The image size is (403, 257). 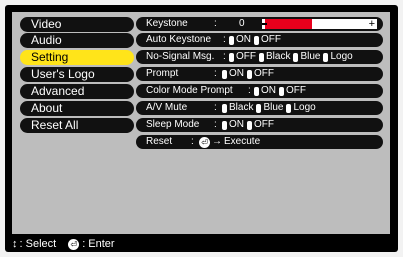 I want to click on reset-label: Reset, so click(x=159, y=141).